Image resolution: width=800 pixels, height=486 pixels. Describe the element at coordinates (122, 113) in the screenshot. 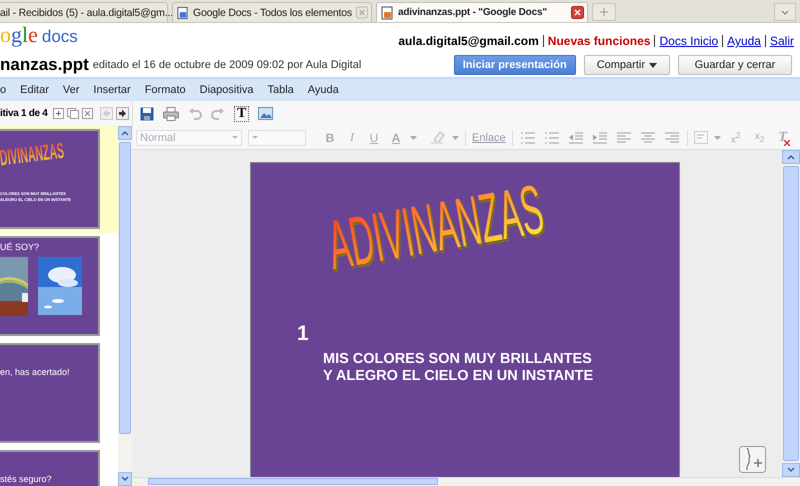

I see `next-arrow-icon` at that location.